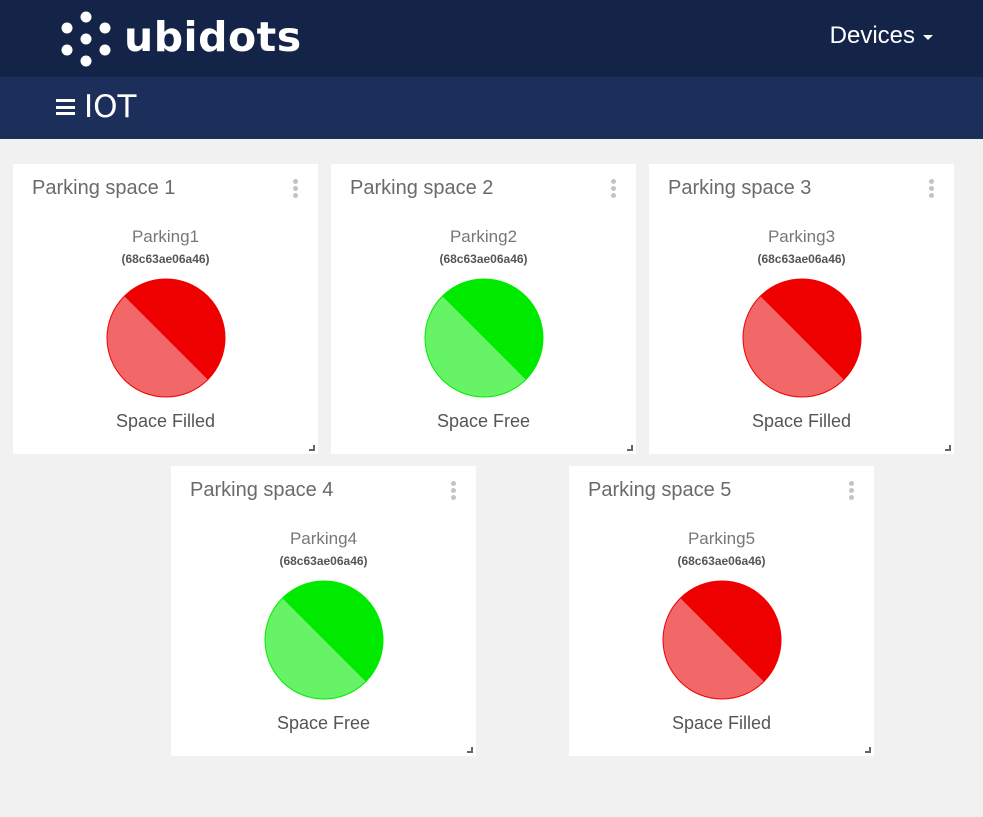 This screenshot has height=817, width=983. What do you see at coordinates (491, 108) in the screenshot?
I see `dashboard-header: IOT` at bounding box center [491, 108].